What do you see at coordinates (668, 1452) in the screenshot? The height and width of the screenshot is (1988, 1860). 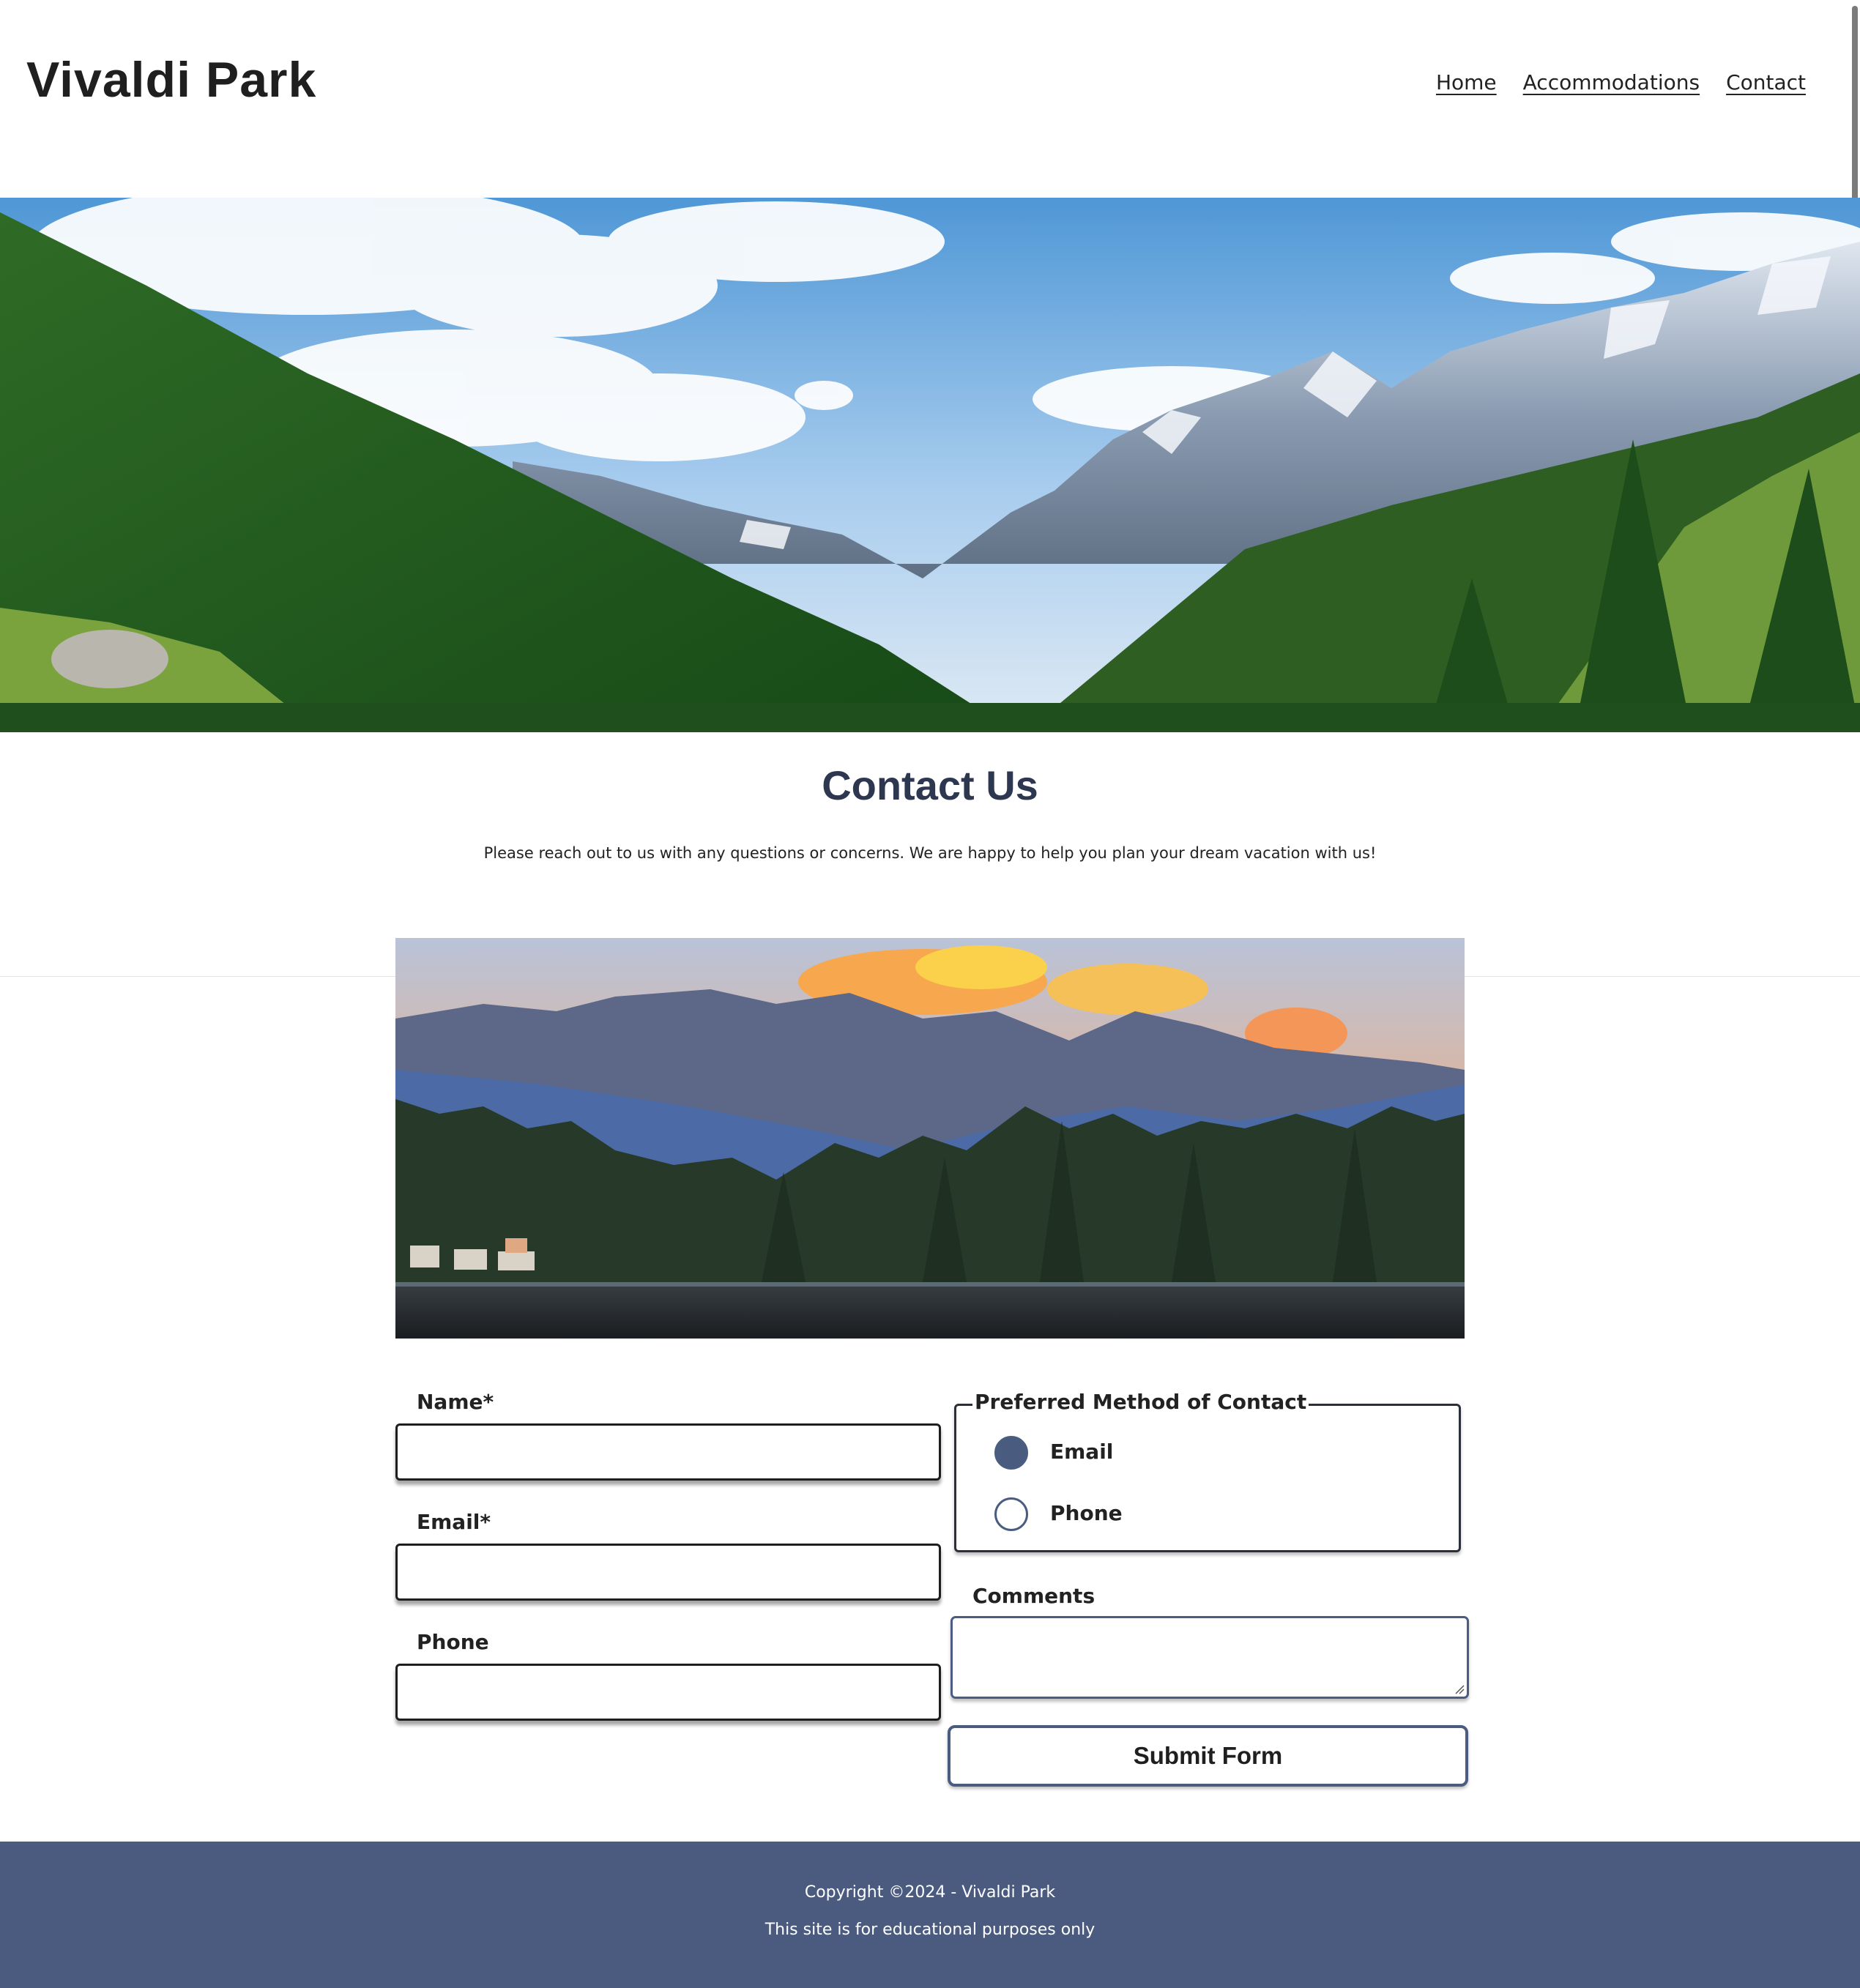 I see `name-input` at bounding box center [668, 1452].